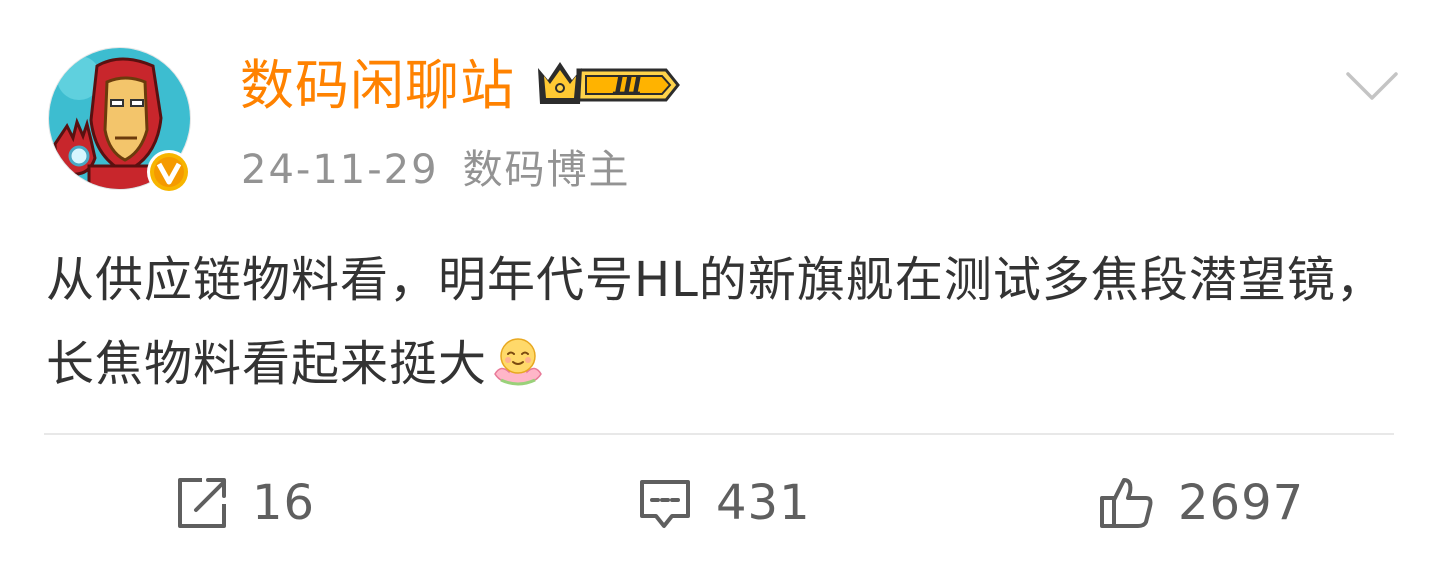 The height and width of the screenshot is (567, 1438). Describe the element at coordinates (1241, 503) in the screenshot. I see `like-count: 2697` at that location.